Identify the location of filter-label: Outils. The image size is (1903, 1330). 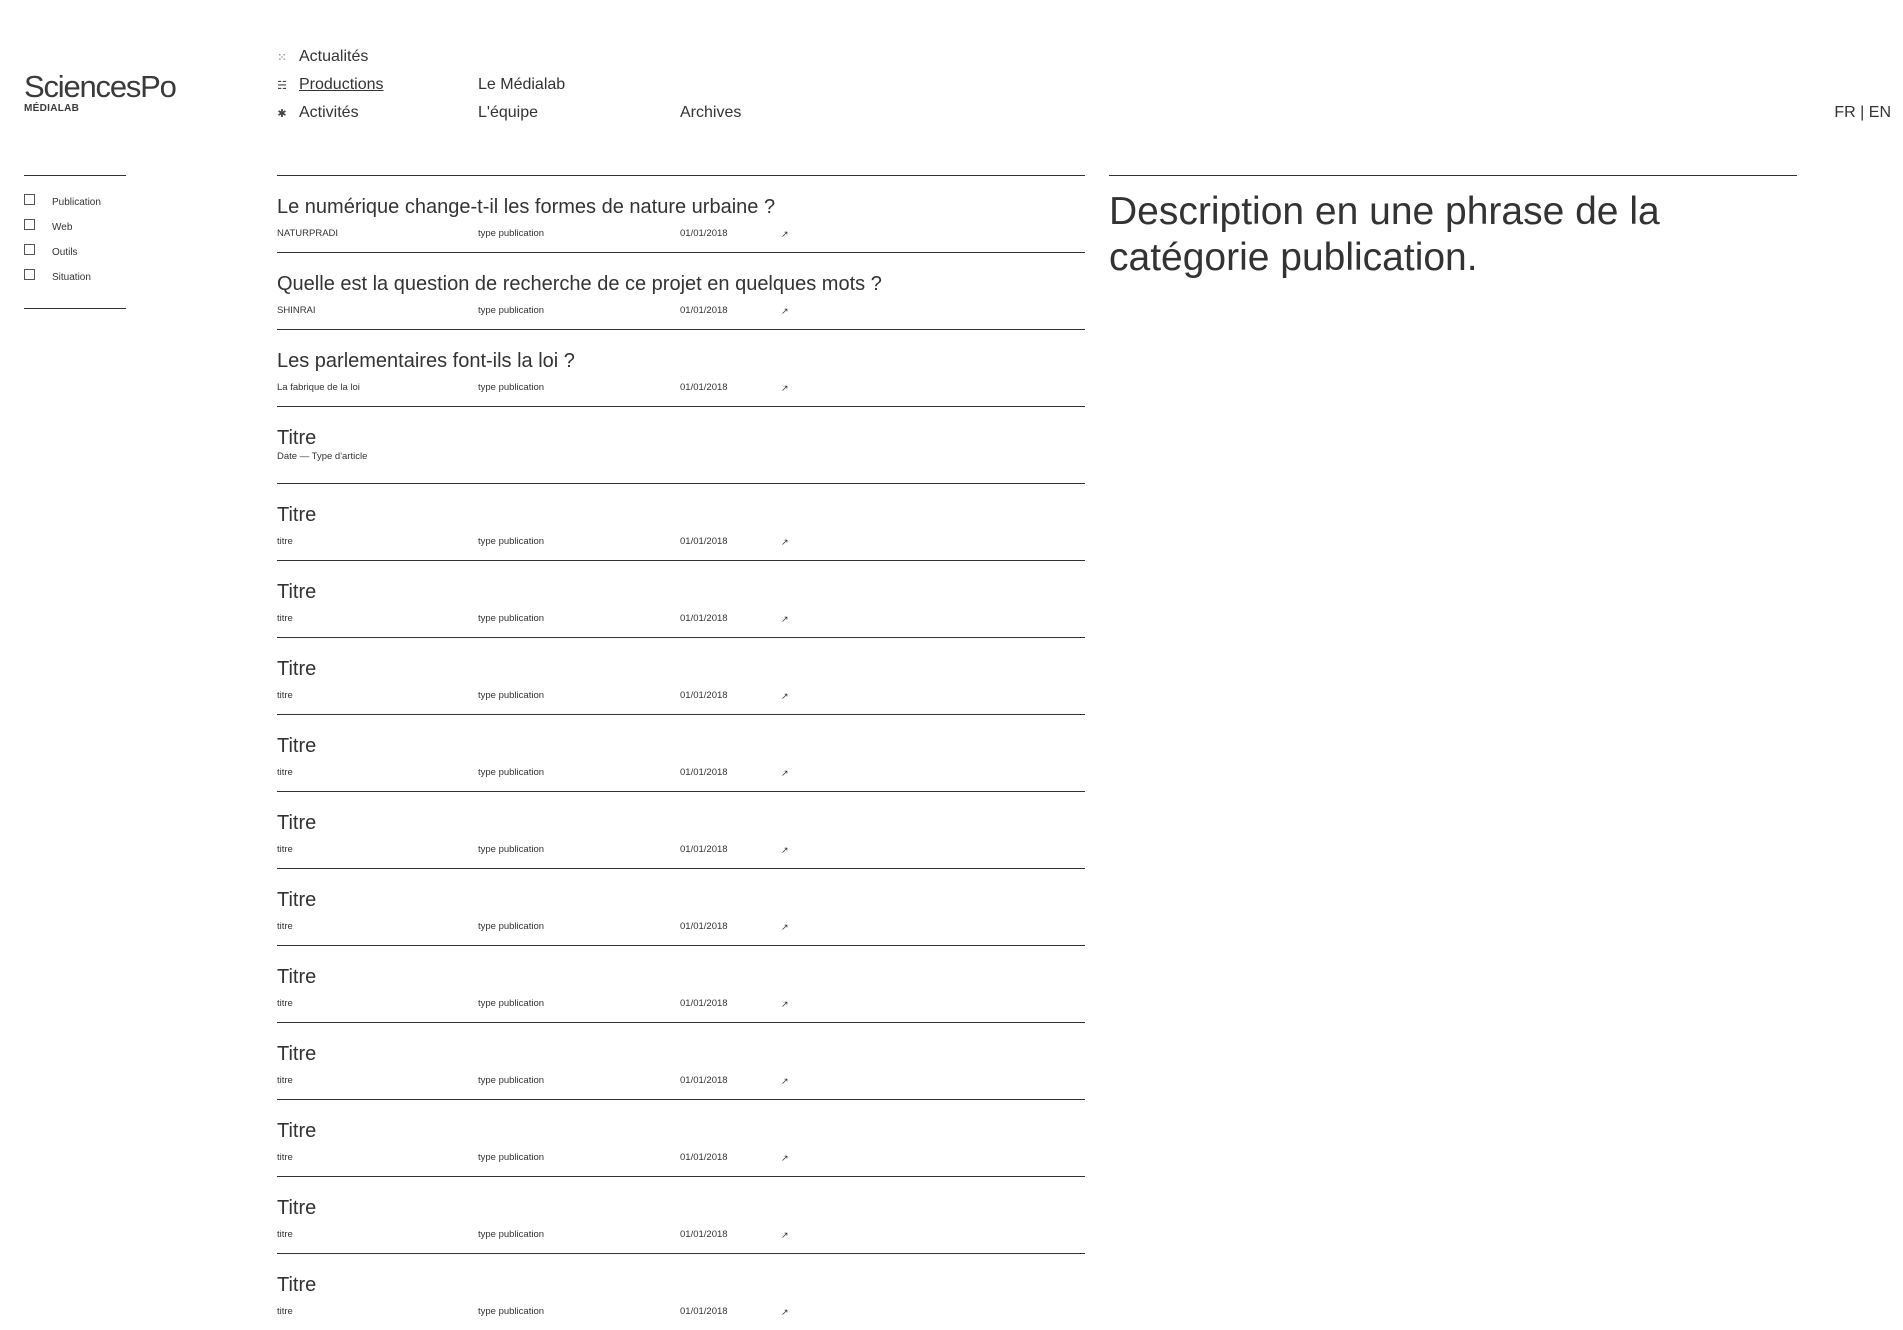
(65, 252).